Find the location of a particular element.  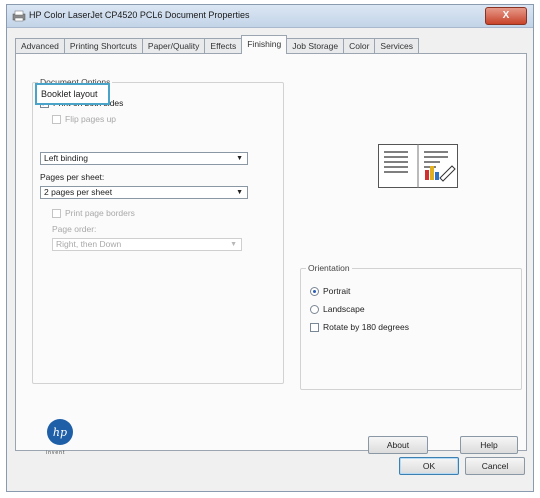

hp-tagline: invent is located at coordinates (56, 453).